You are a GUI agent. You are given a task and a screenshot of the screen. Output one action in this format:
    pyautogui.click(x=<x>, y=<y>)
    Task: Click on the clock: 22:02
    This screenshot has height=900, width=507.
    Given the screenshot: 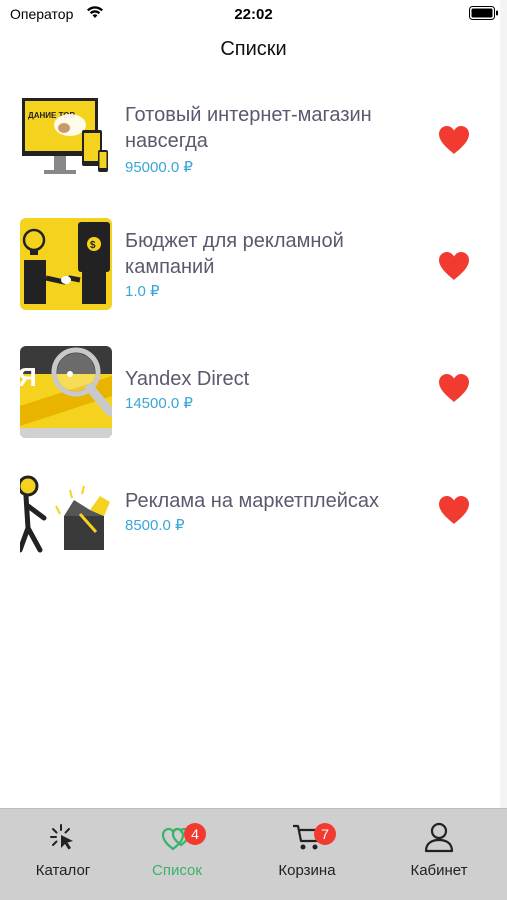 What is the action you would take?
    pyautogui.click(x=253, y=14)
    